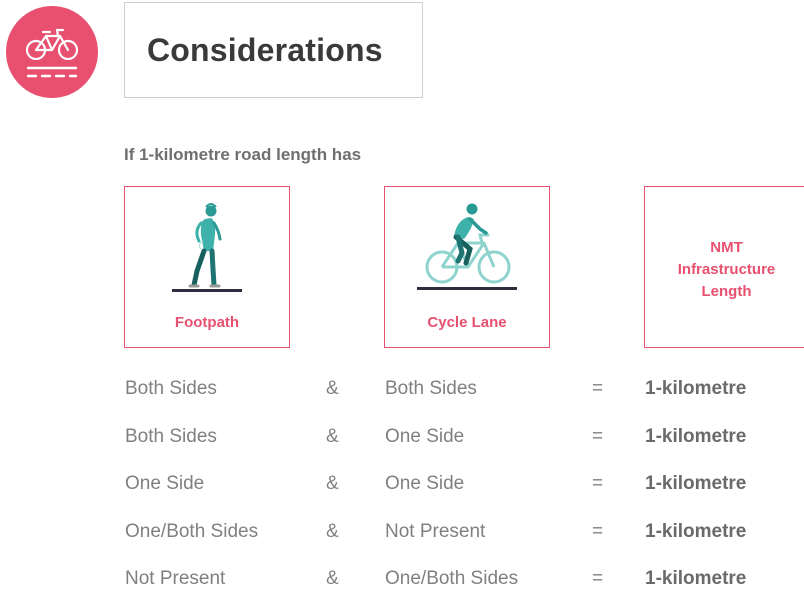 Image resolution: width=804 pixels, height=592 pixels. What do you see at coordinates (435, 531) in the screenshot?
I see `cycle-lane-value: Not Present` at bounding box center [435, 531].